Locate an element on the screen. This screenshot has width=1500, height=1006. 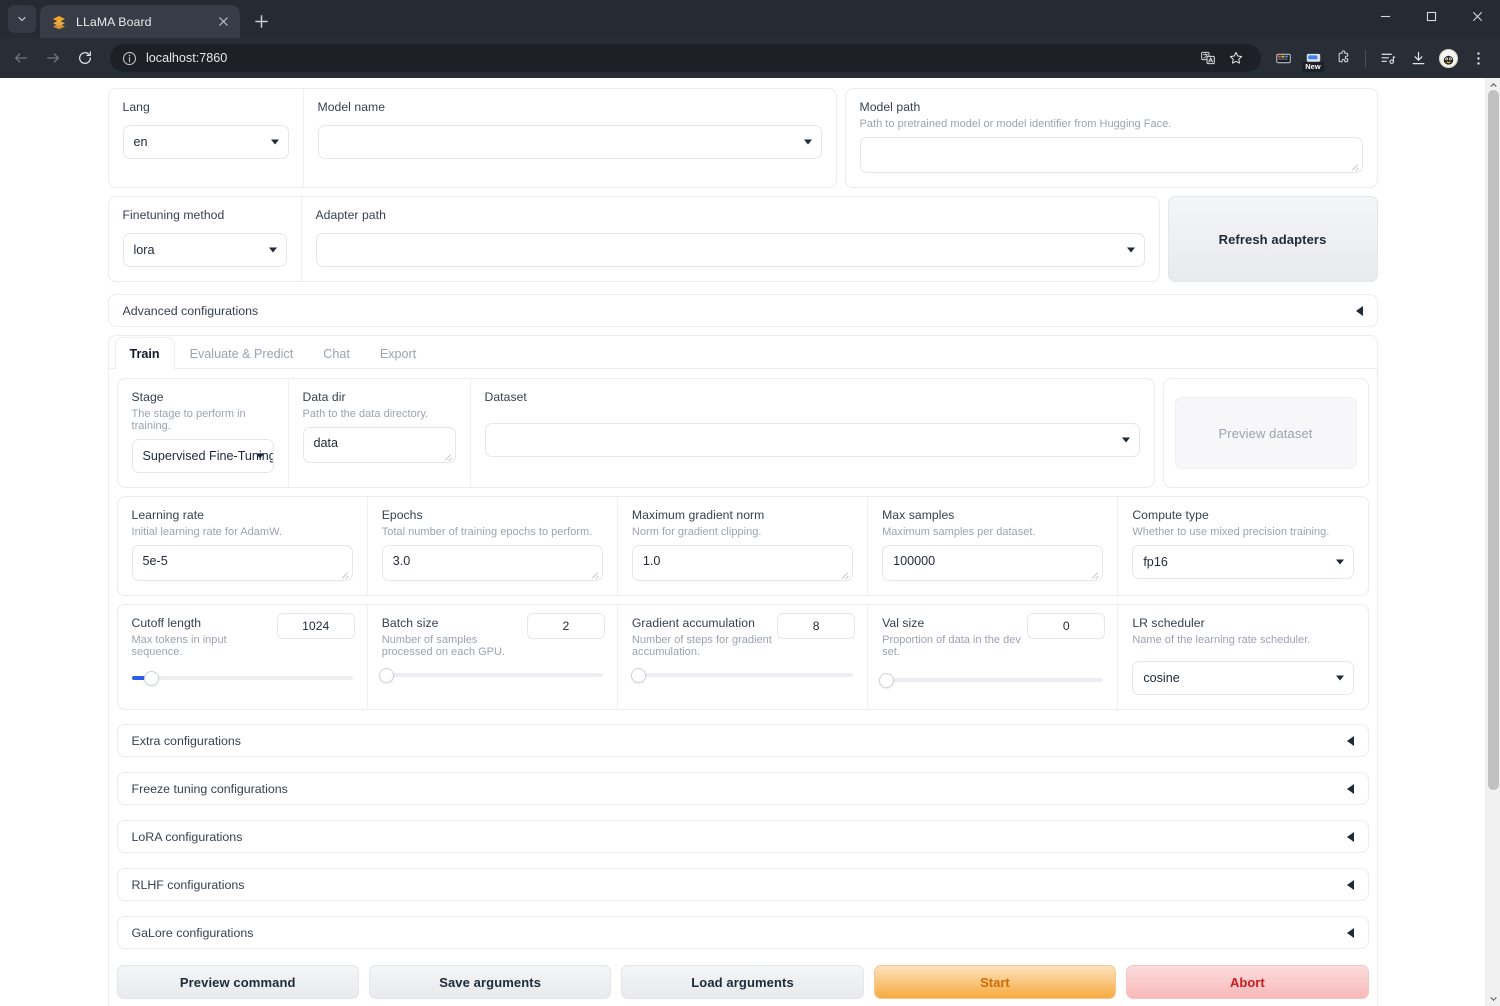
finetuning-method-dropdown: lora is located at coordinates (204, 250).